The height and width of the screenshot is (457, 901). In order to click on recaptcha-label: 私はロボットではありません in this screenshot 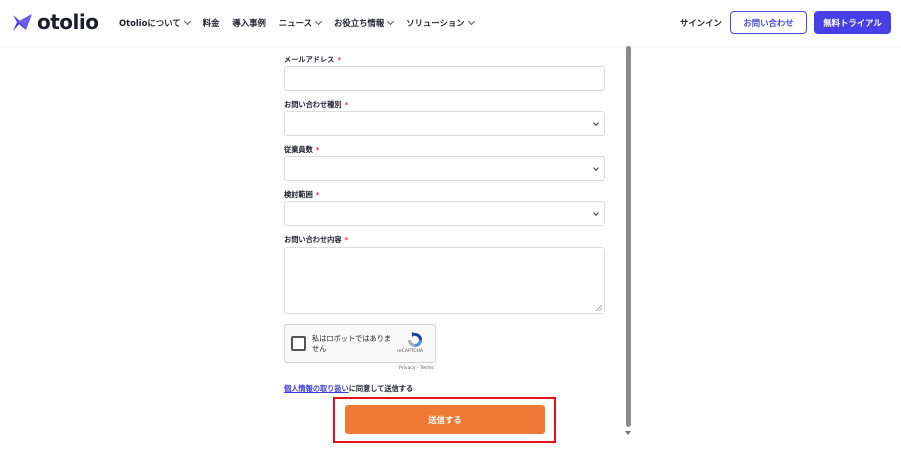, I will do `click(352, 343)`.